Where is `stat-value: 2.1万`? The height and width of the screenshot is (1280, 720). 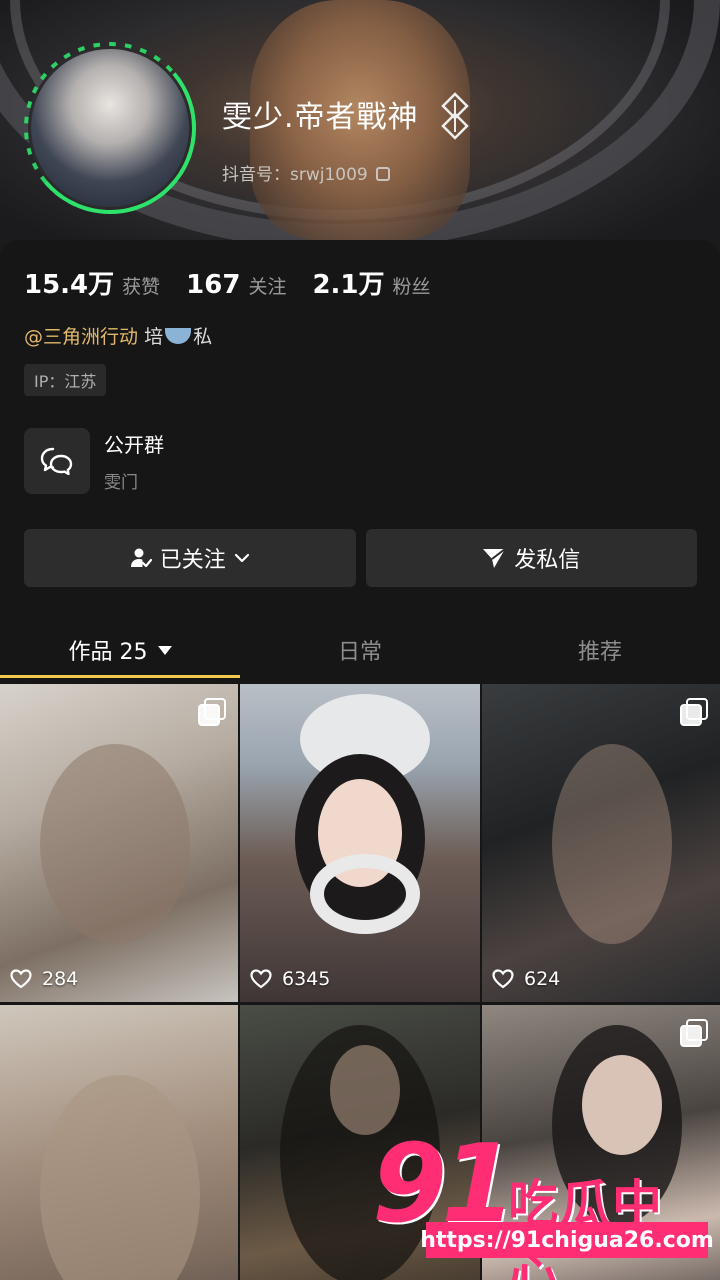 stat-value: 2.1万 is located at coordinates (348, 285).